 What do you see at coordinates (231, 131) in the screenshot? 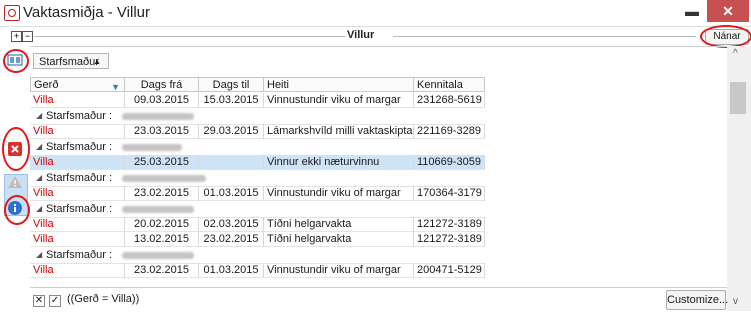
I see `cell-til: 29.03.2015` at bounding box center [231, 131].